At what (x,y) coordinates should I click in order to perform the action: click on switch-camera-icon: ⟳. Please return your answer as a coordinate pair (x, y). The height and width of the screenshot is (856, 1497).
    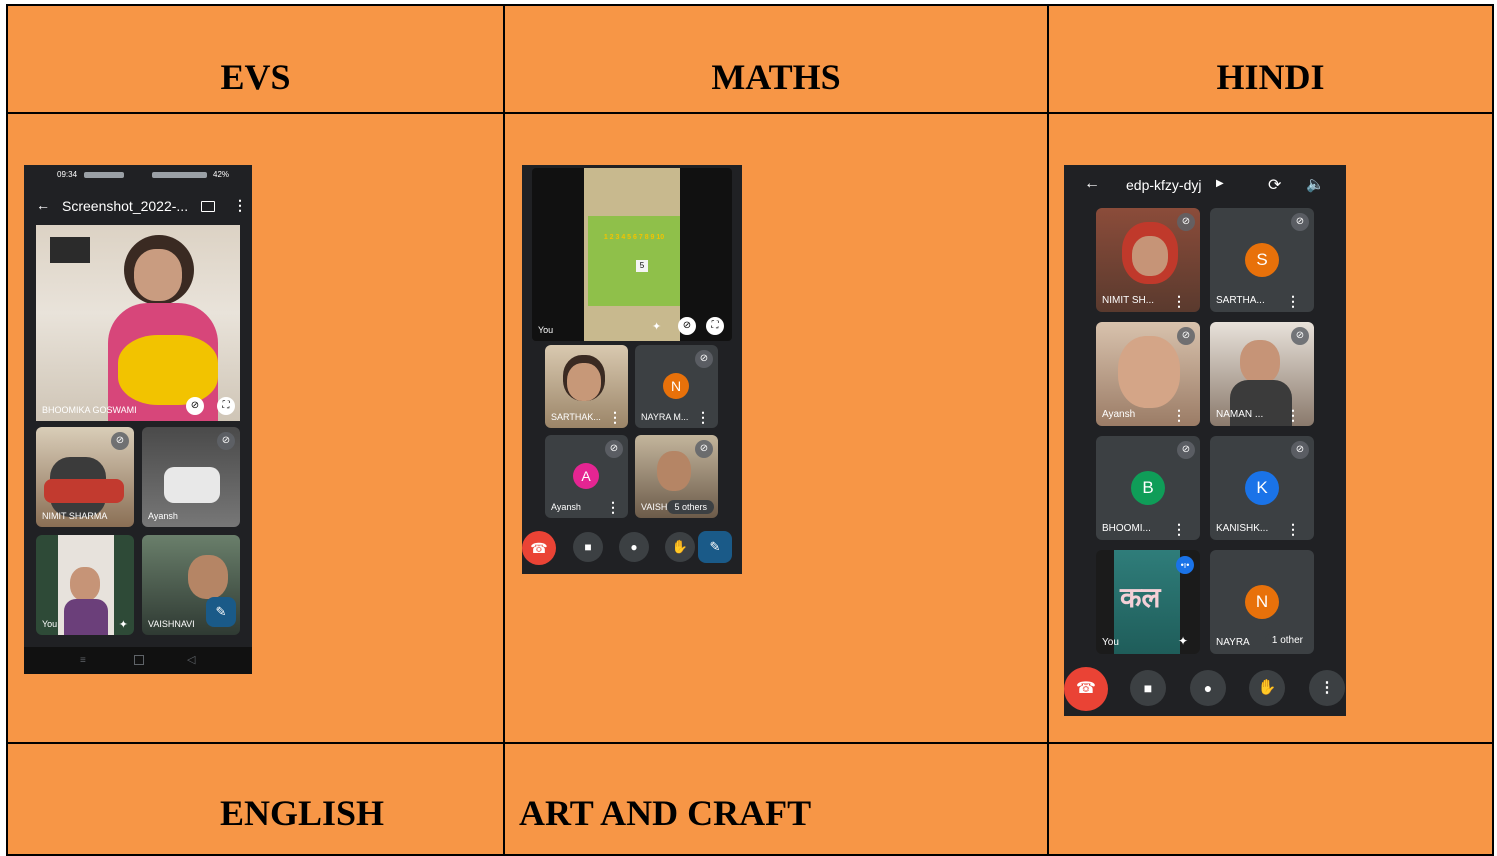
    Looking at the image, I should click on (1274, 185).